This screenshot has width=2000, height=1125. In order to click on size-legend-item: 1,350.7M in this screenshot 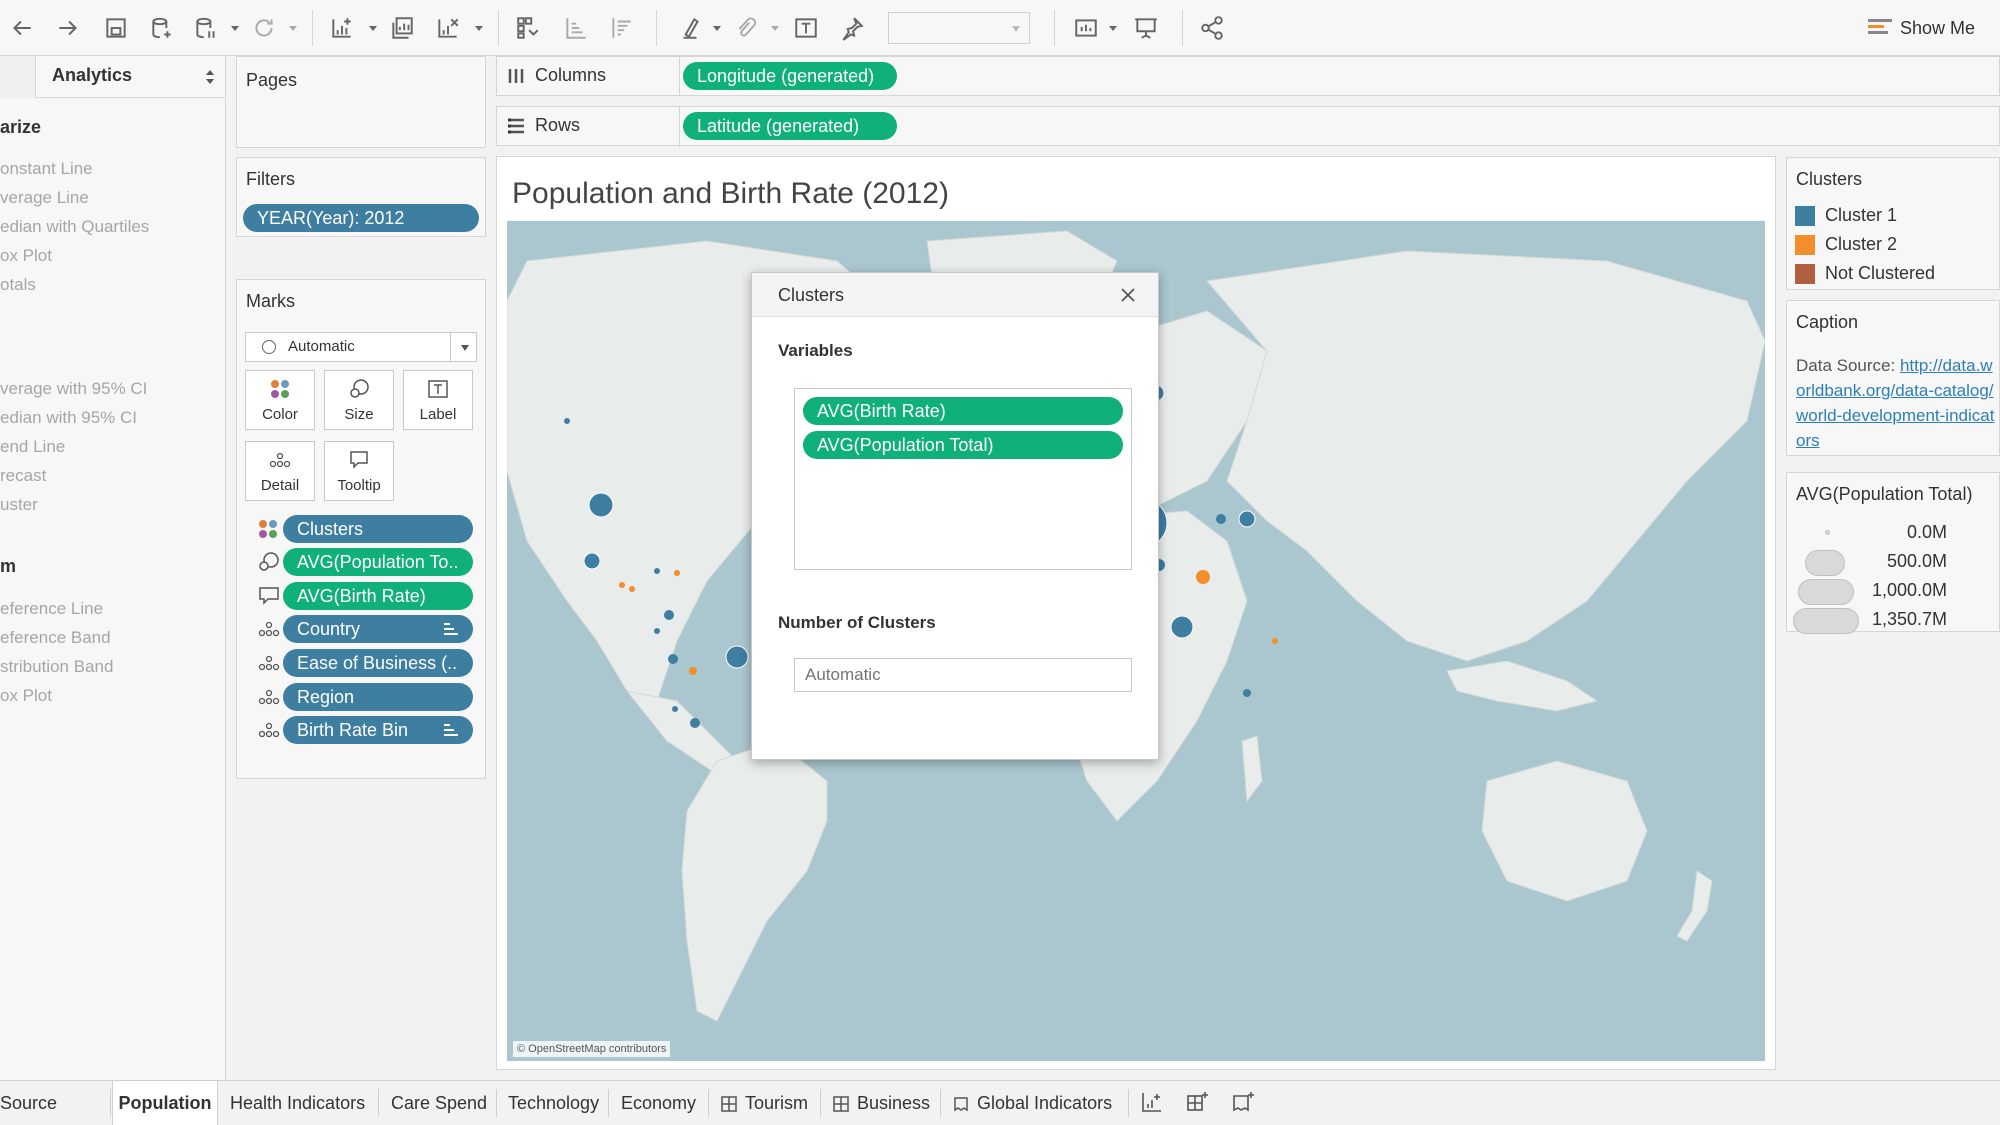, I will do `click(1893, 621)`.